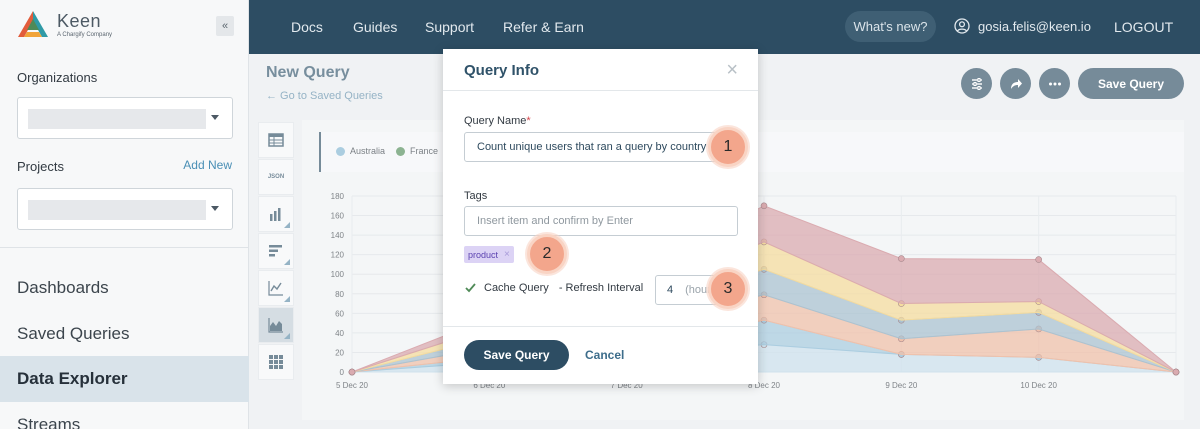  What do you see at coordinates (124, 247) in the screenshot?
I see `sidebar-divider` at bounding box center [124, 247].